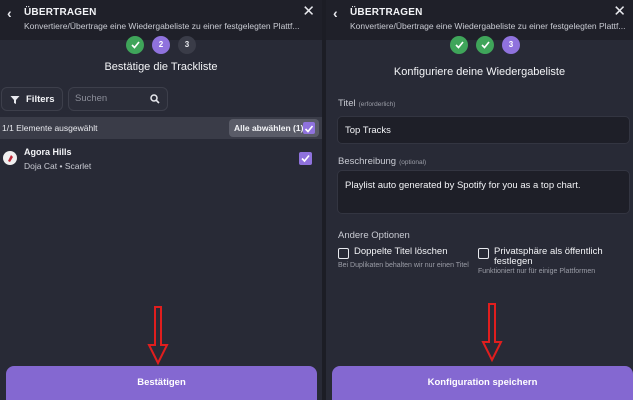  I want to click on checkbox-checked-icon, so click(309, 128).